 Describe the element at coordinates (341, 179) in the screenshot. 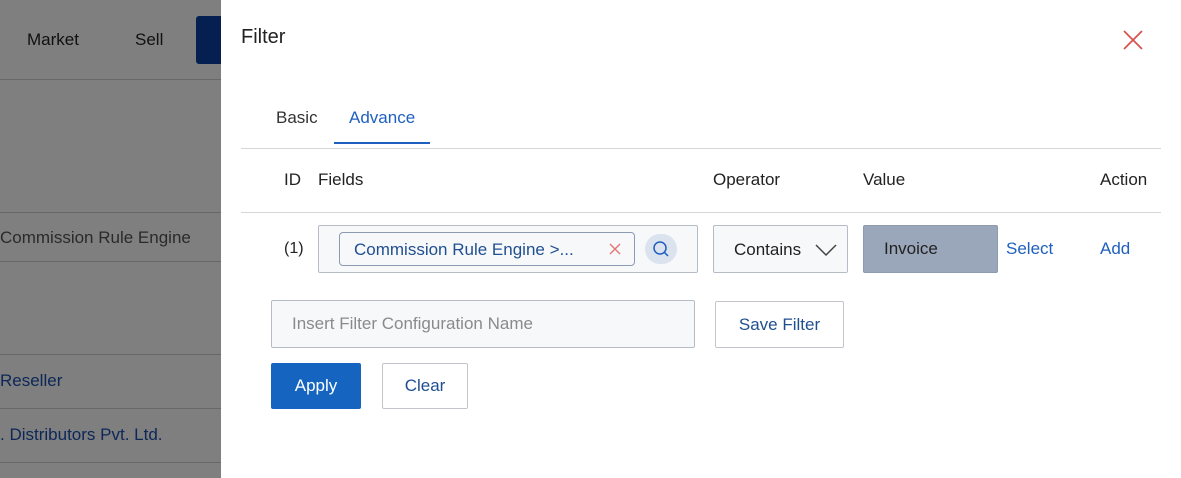

I see `column-header-fields: Fields` at that location.